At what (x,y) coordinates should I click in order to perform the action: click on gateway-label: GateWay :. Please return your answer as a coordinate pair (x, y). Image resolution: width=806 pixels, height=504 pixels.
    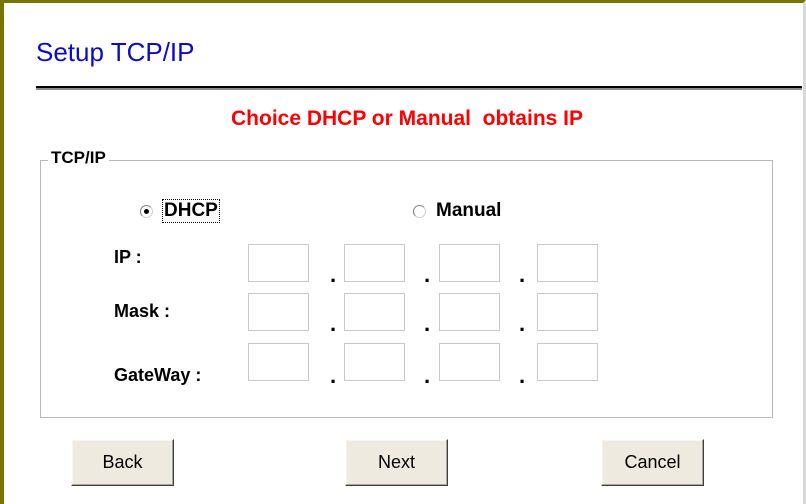
    Looking at the image, I should click on (158, 375).